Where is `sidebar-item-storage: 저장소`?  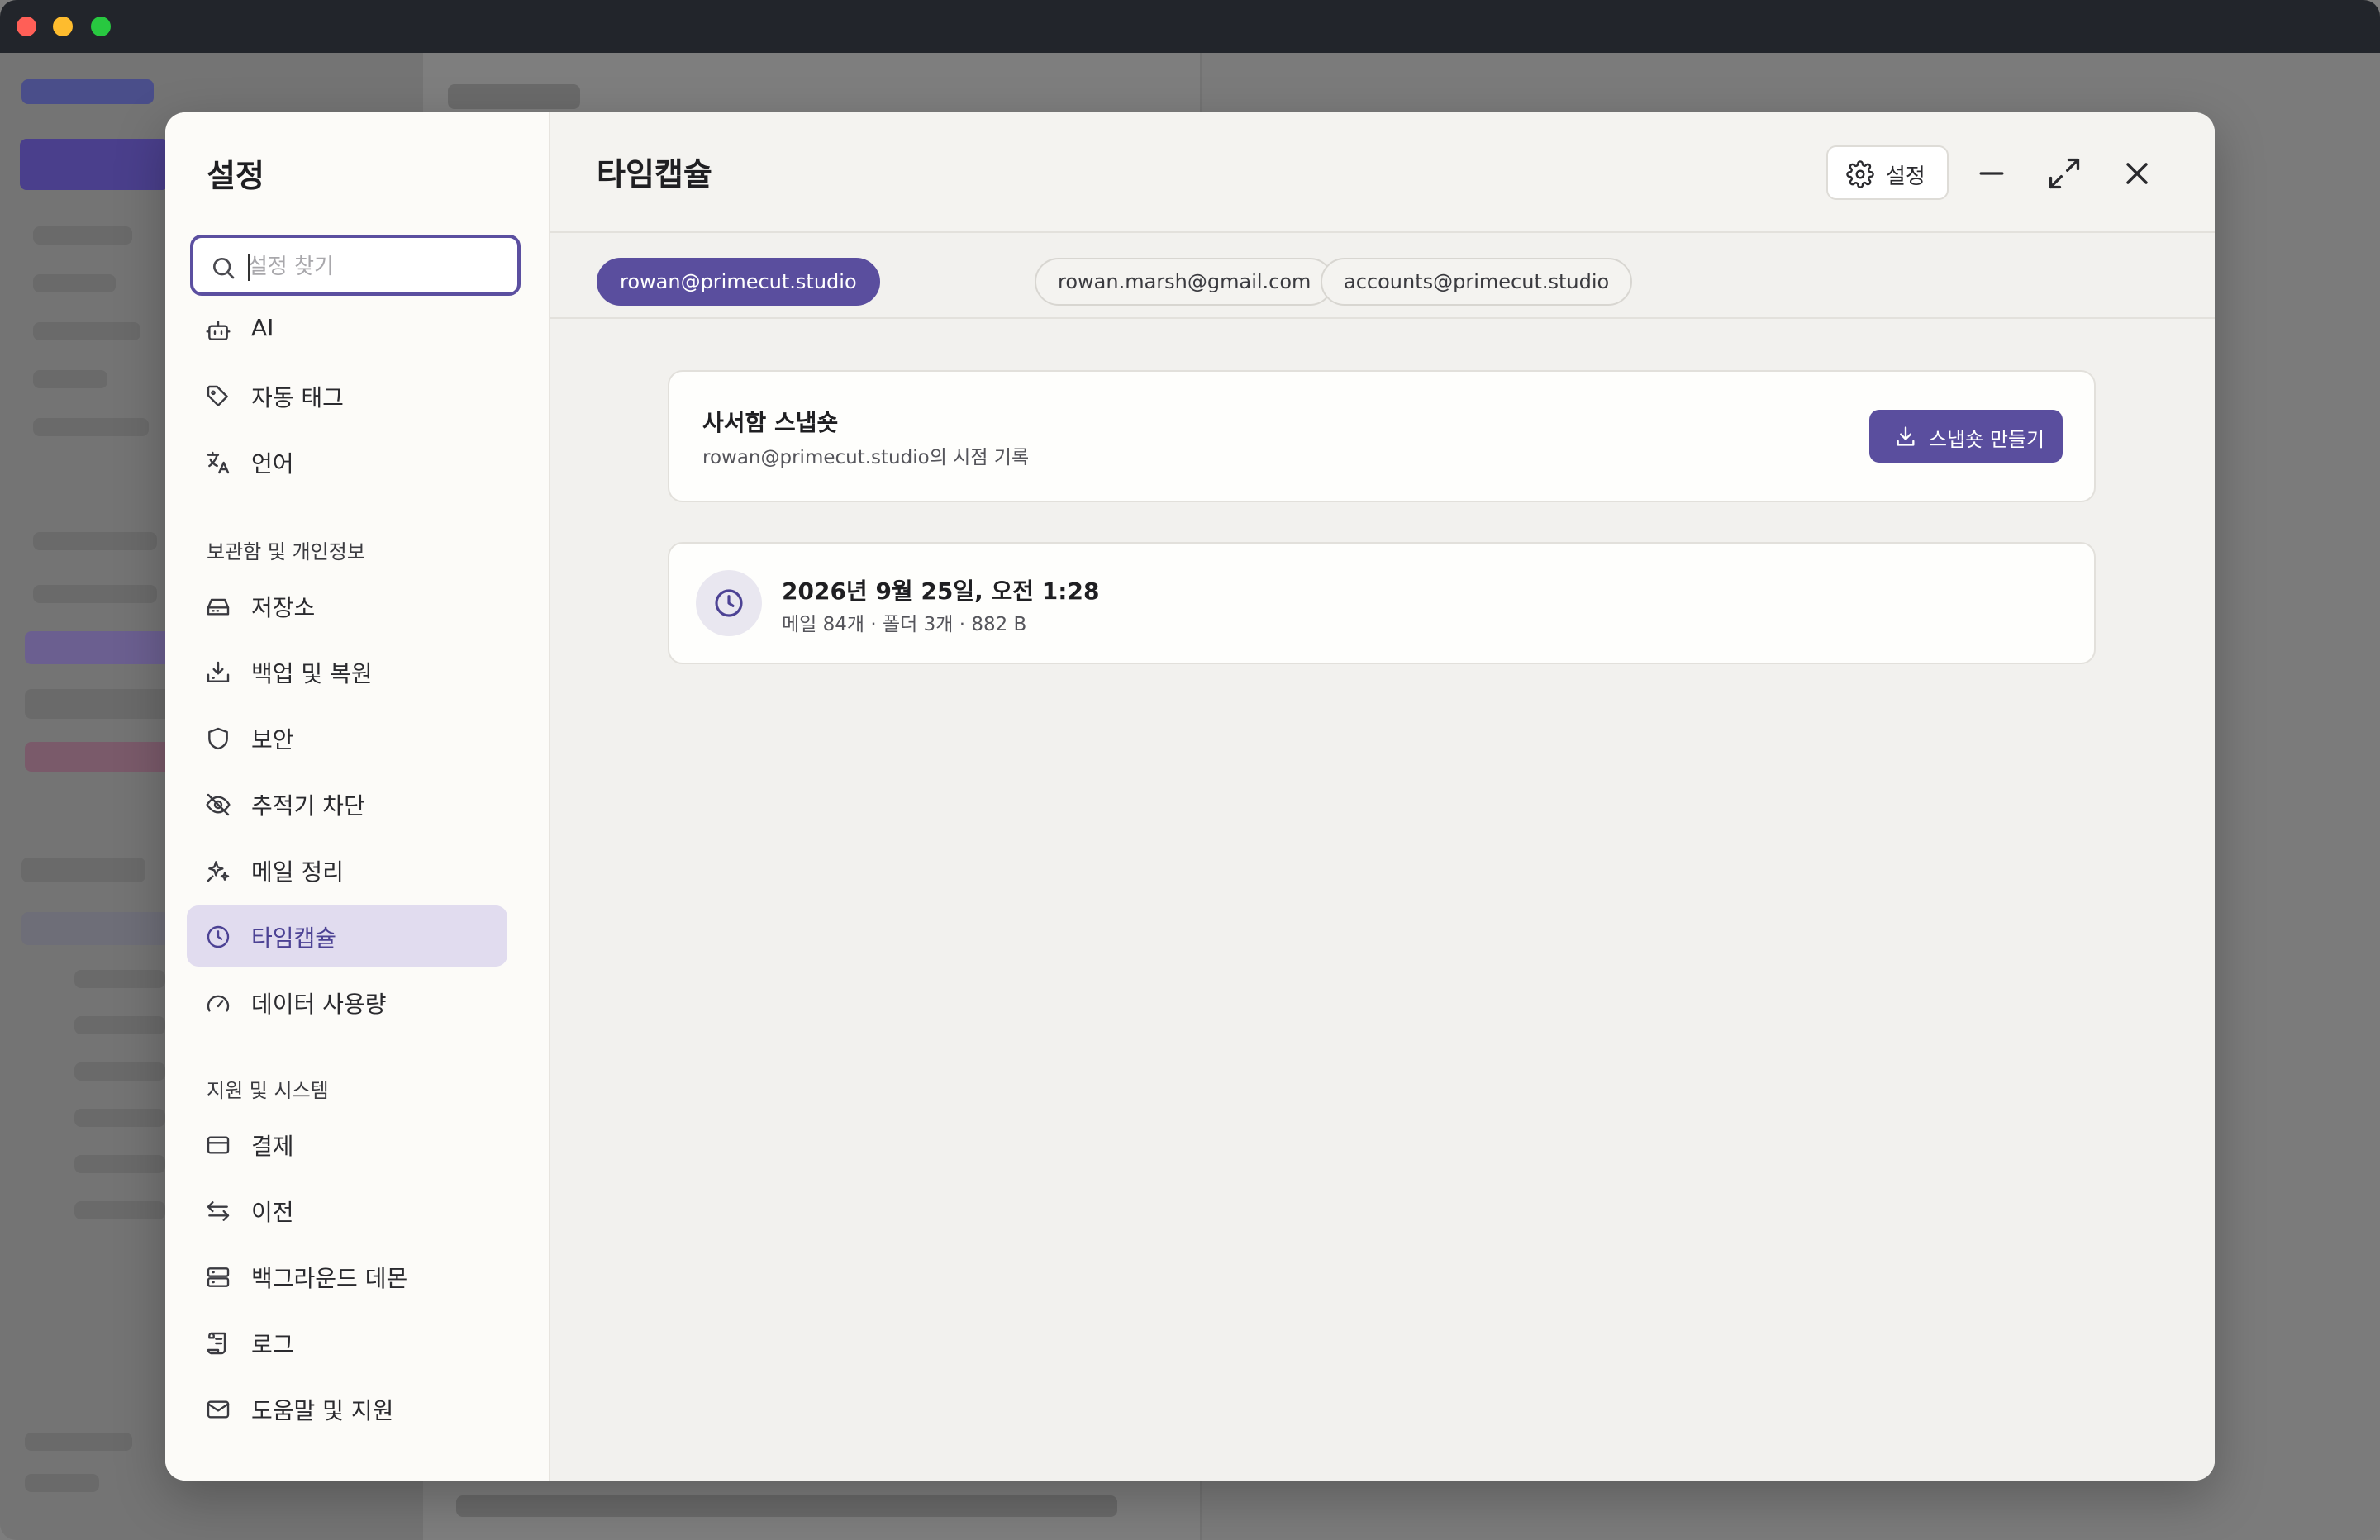
sidebar-item-storage: 저장소 is located at coordinates (347, 605).